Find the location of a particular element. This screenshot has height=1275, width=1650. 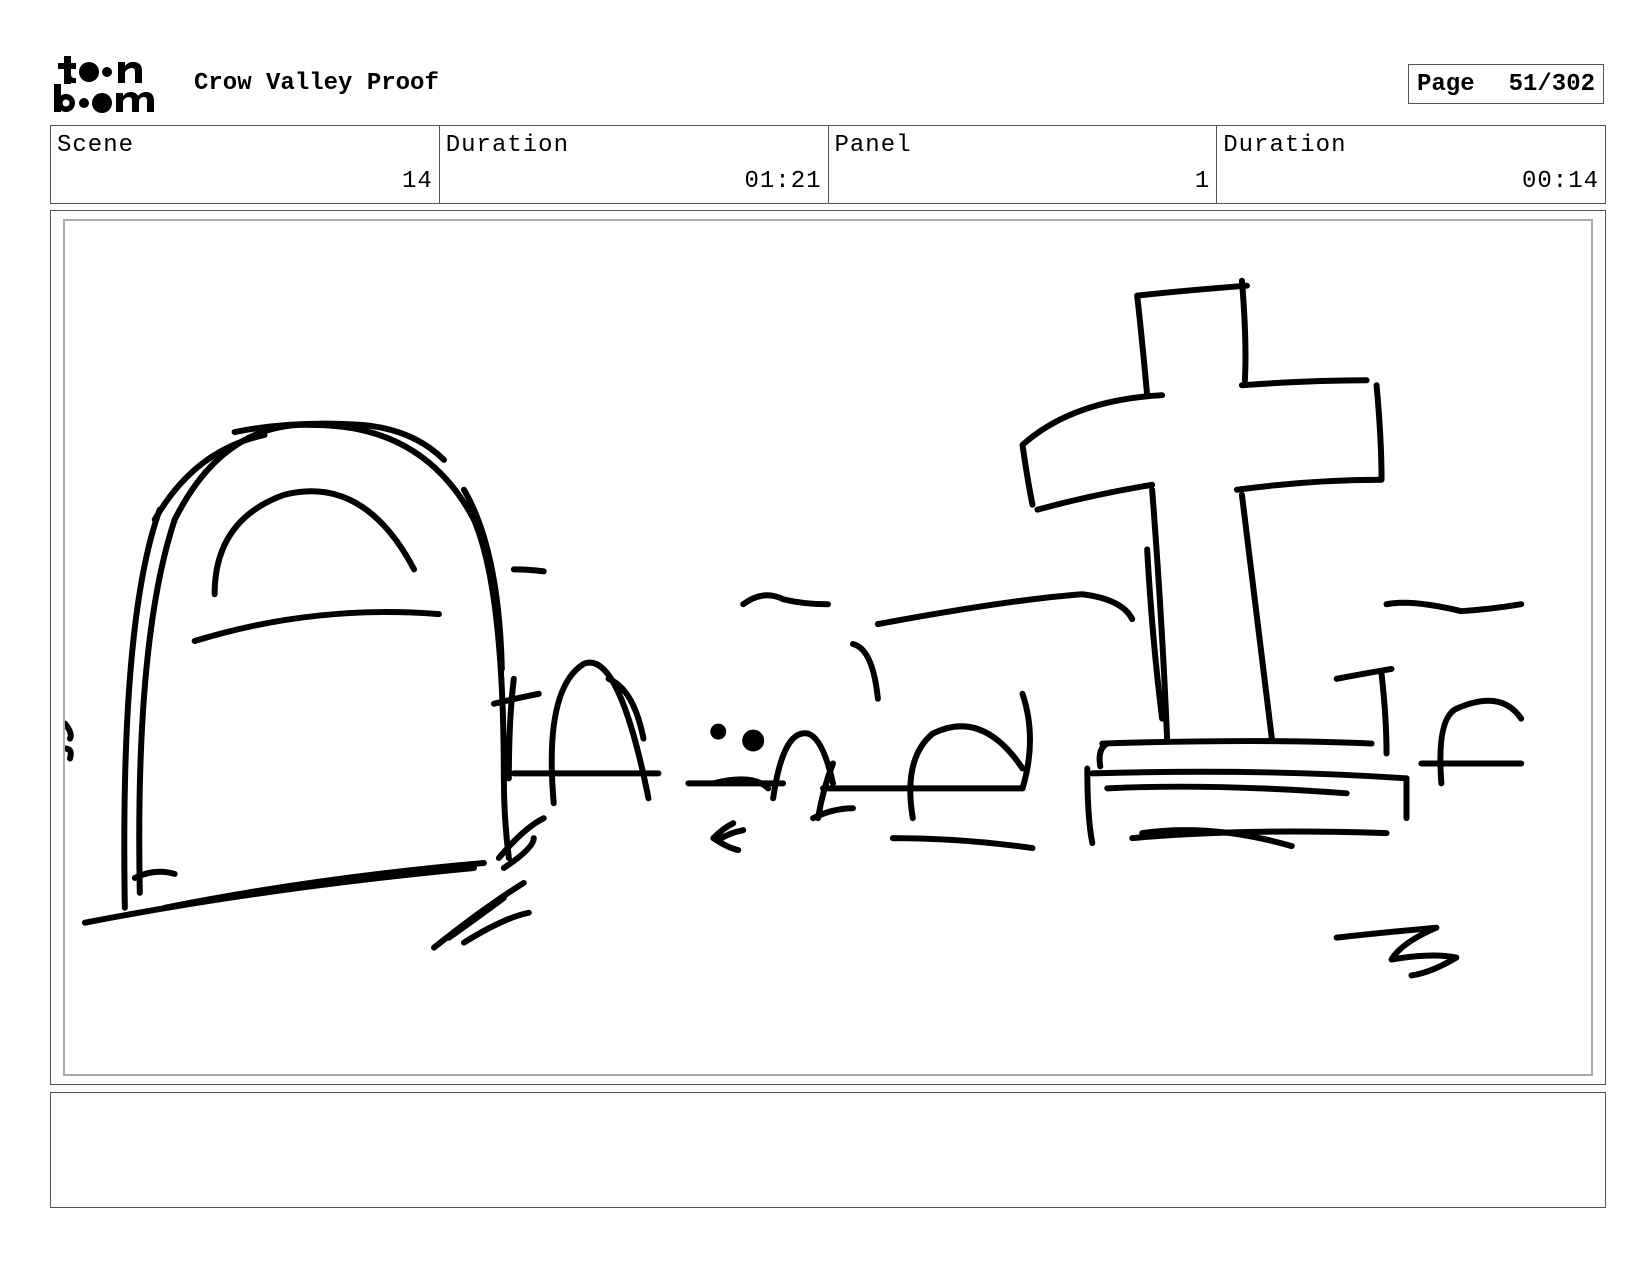

scene-value: 14 is located at coordinates (417, 181).